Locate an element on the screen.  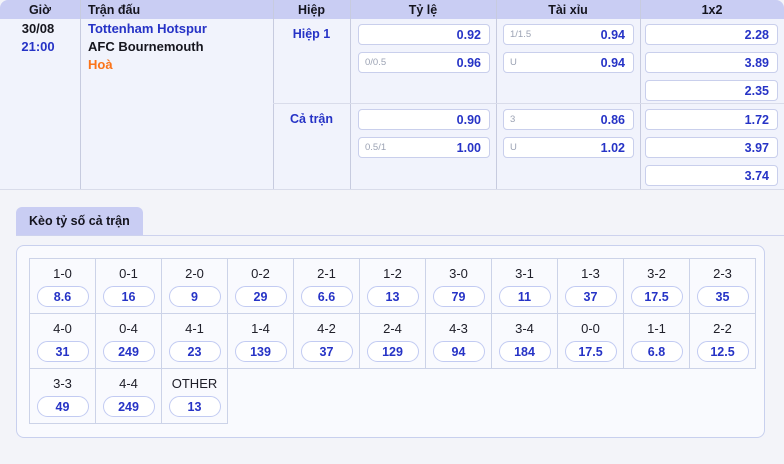
odds-value: 1.02 is located at coordinates (612, 147).